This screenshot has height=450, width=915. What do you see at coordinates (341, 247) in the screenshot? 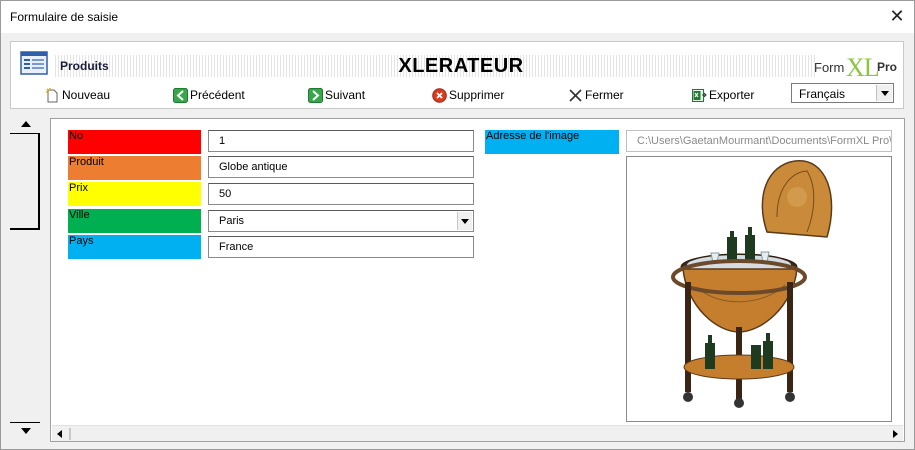
I see `pays-field: France` at bounding box center [341, 247].